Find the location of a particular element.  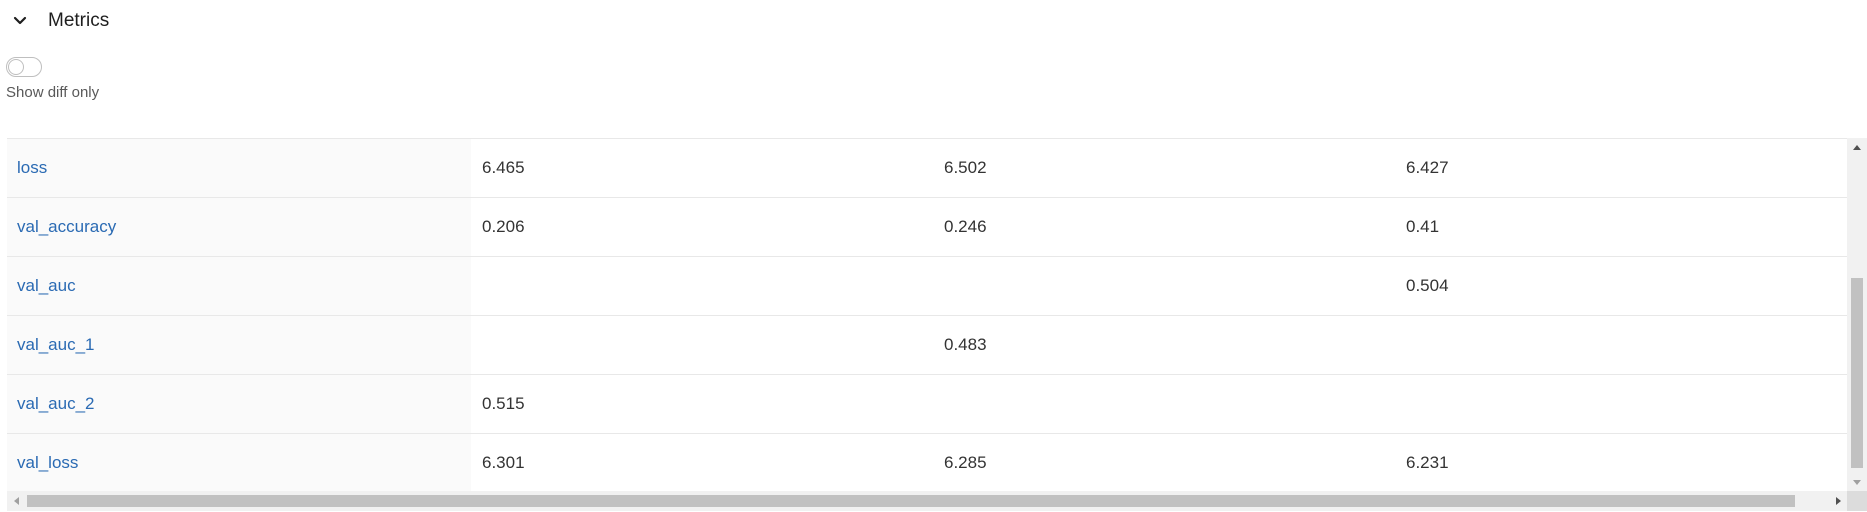

scroll-right-button is located at coordinates (1838, 501).